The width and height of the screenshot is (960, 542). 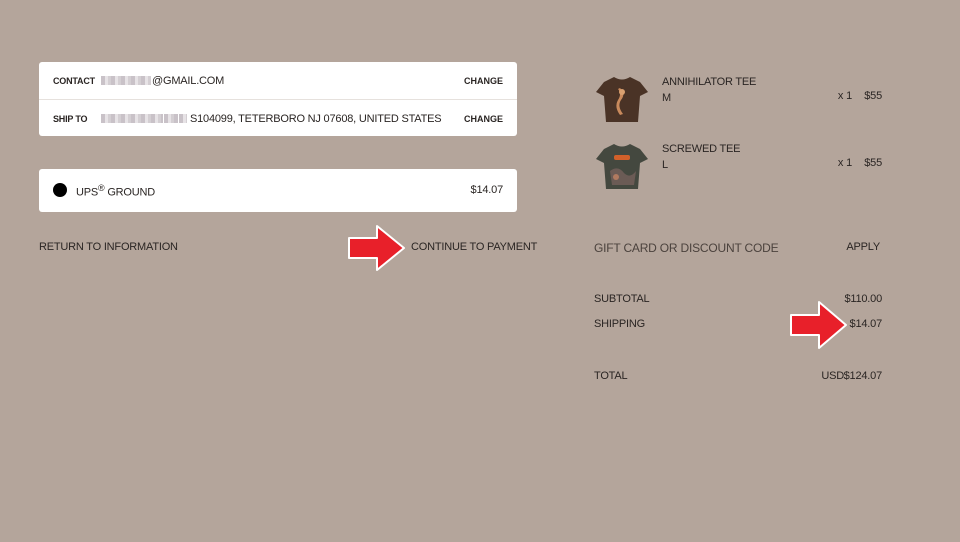 What do you see at coordinates (487, 190) in the screenshot?
I see `shipping-method-price: $14.07` at bounding box center [487, 190].